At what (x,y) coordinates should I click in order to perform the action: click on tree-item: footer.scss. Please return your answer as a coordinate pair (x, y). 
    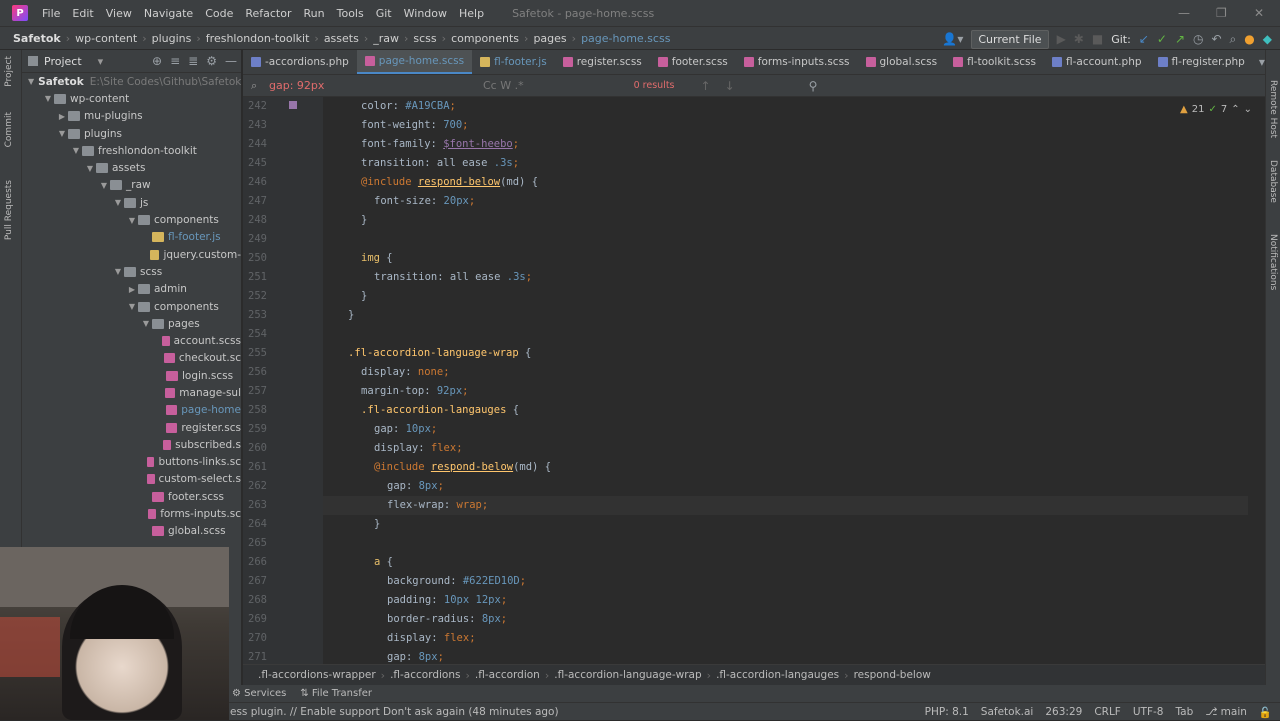
    Looking at the image, I should click on (131, 496).